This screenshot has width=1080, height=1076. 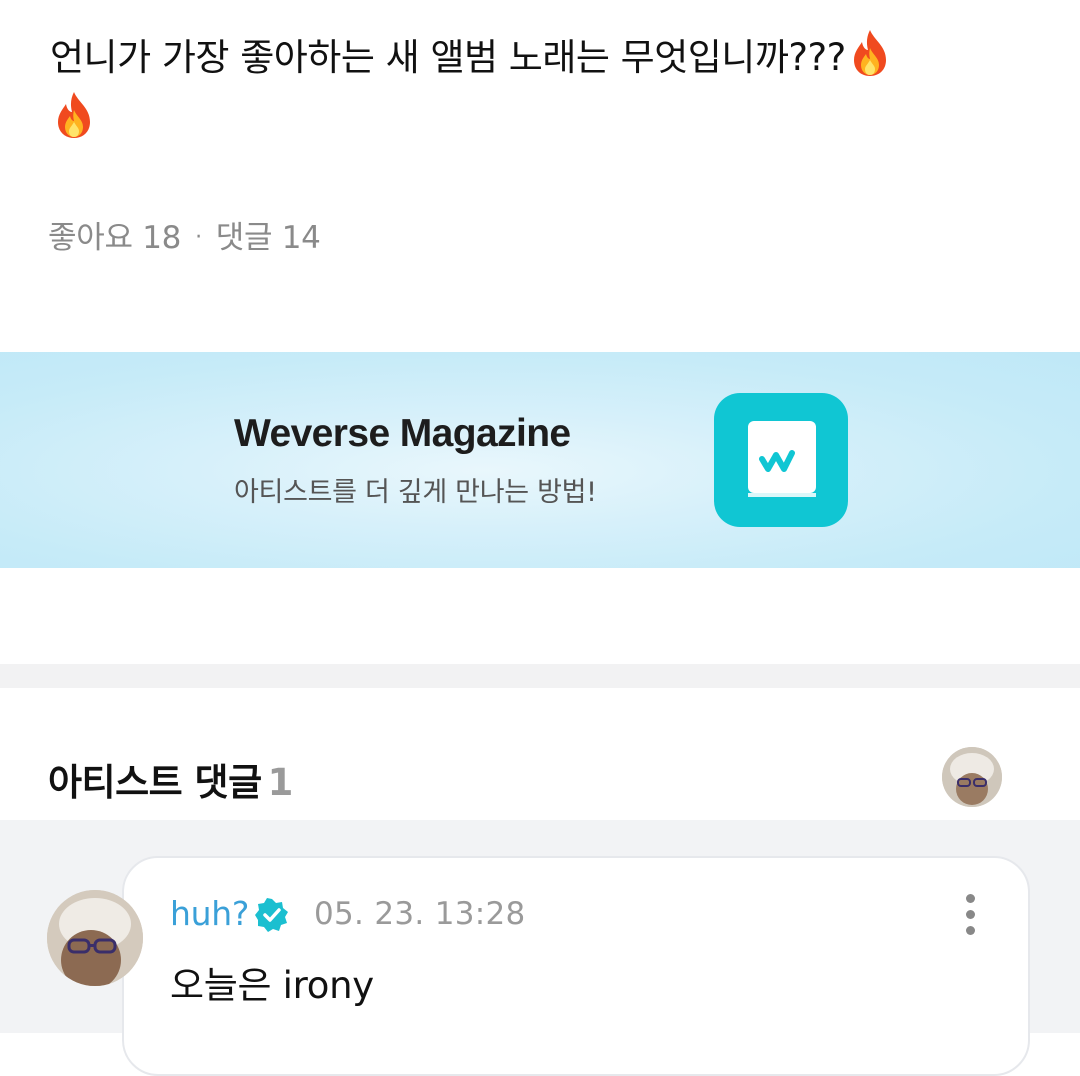 What do you see at coordinates (95, 938) in the screenshot?
I see `comment-author-avatar` at bounding box center [95, 938].